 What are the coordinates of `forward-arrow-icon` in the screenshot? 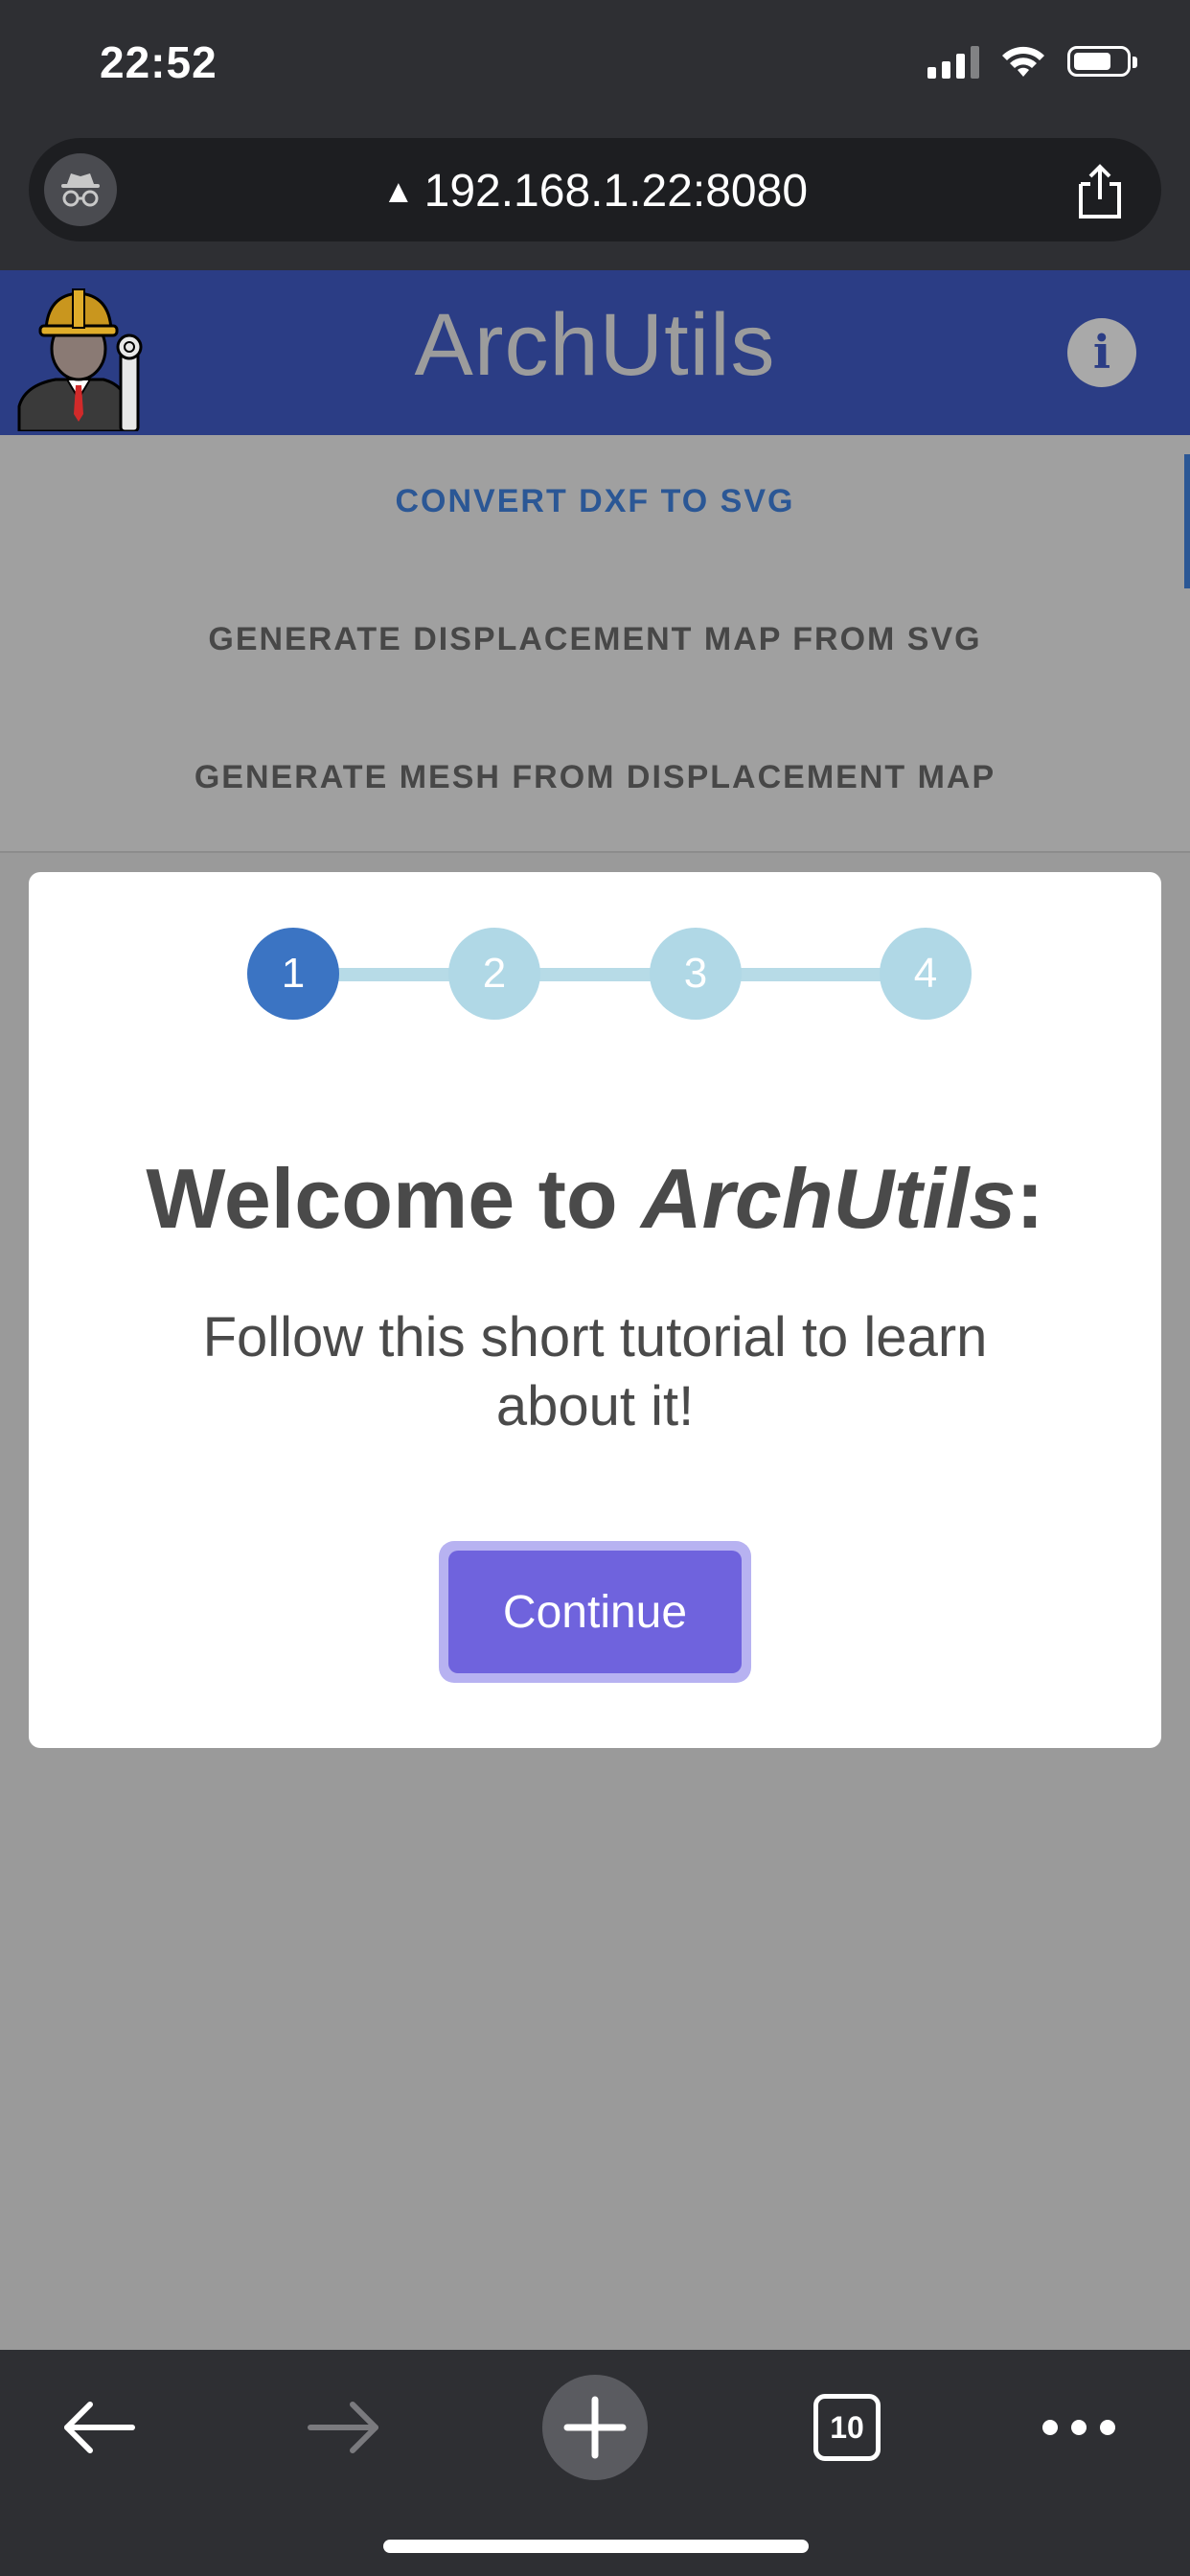 It's located at (345, 2427).